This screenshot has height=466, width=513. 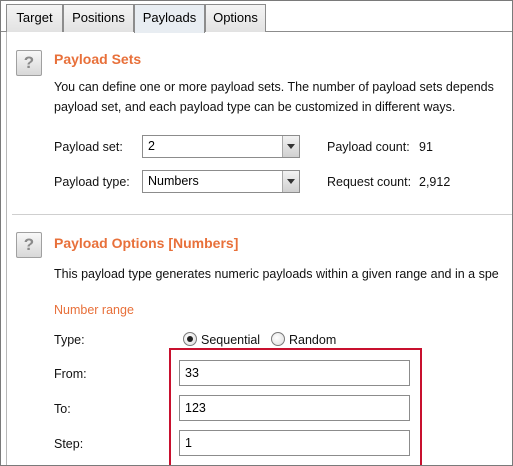 What do you see at coordinates (151, 146) in the screenshot?
I see `payload-set-value: 2` at bounding box center [151, 146].